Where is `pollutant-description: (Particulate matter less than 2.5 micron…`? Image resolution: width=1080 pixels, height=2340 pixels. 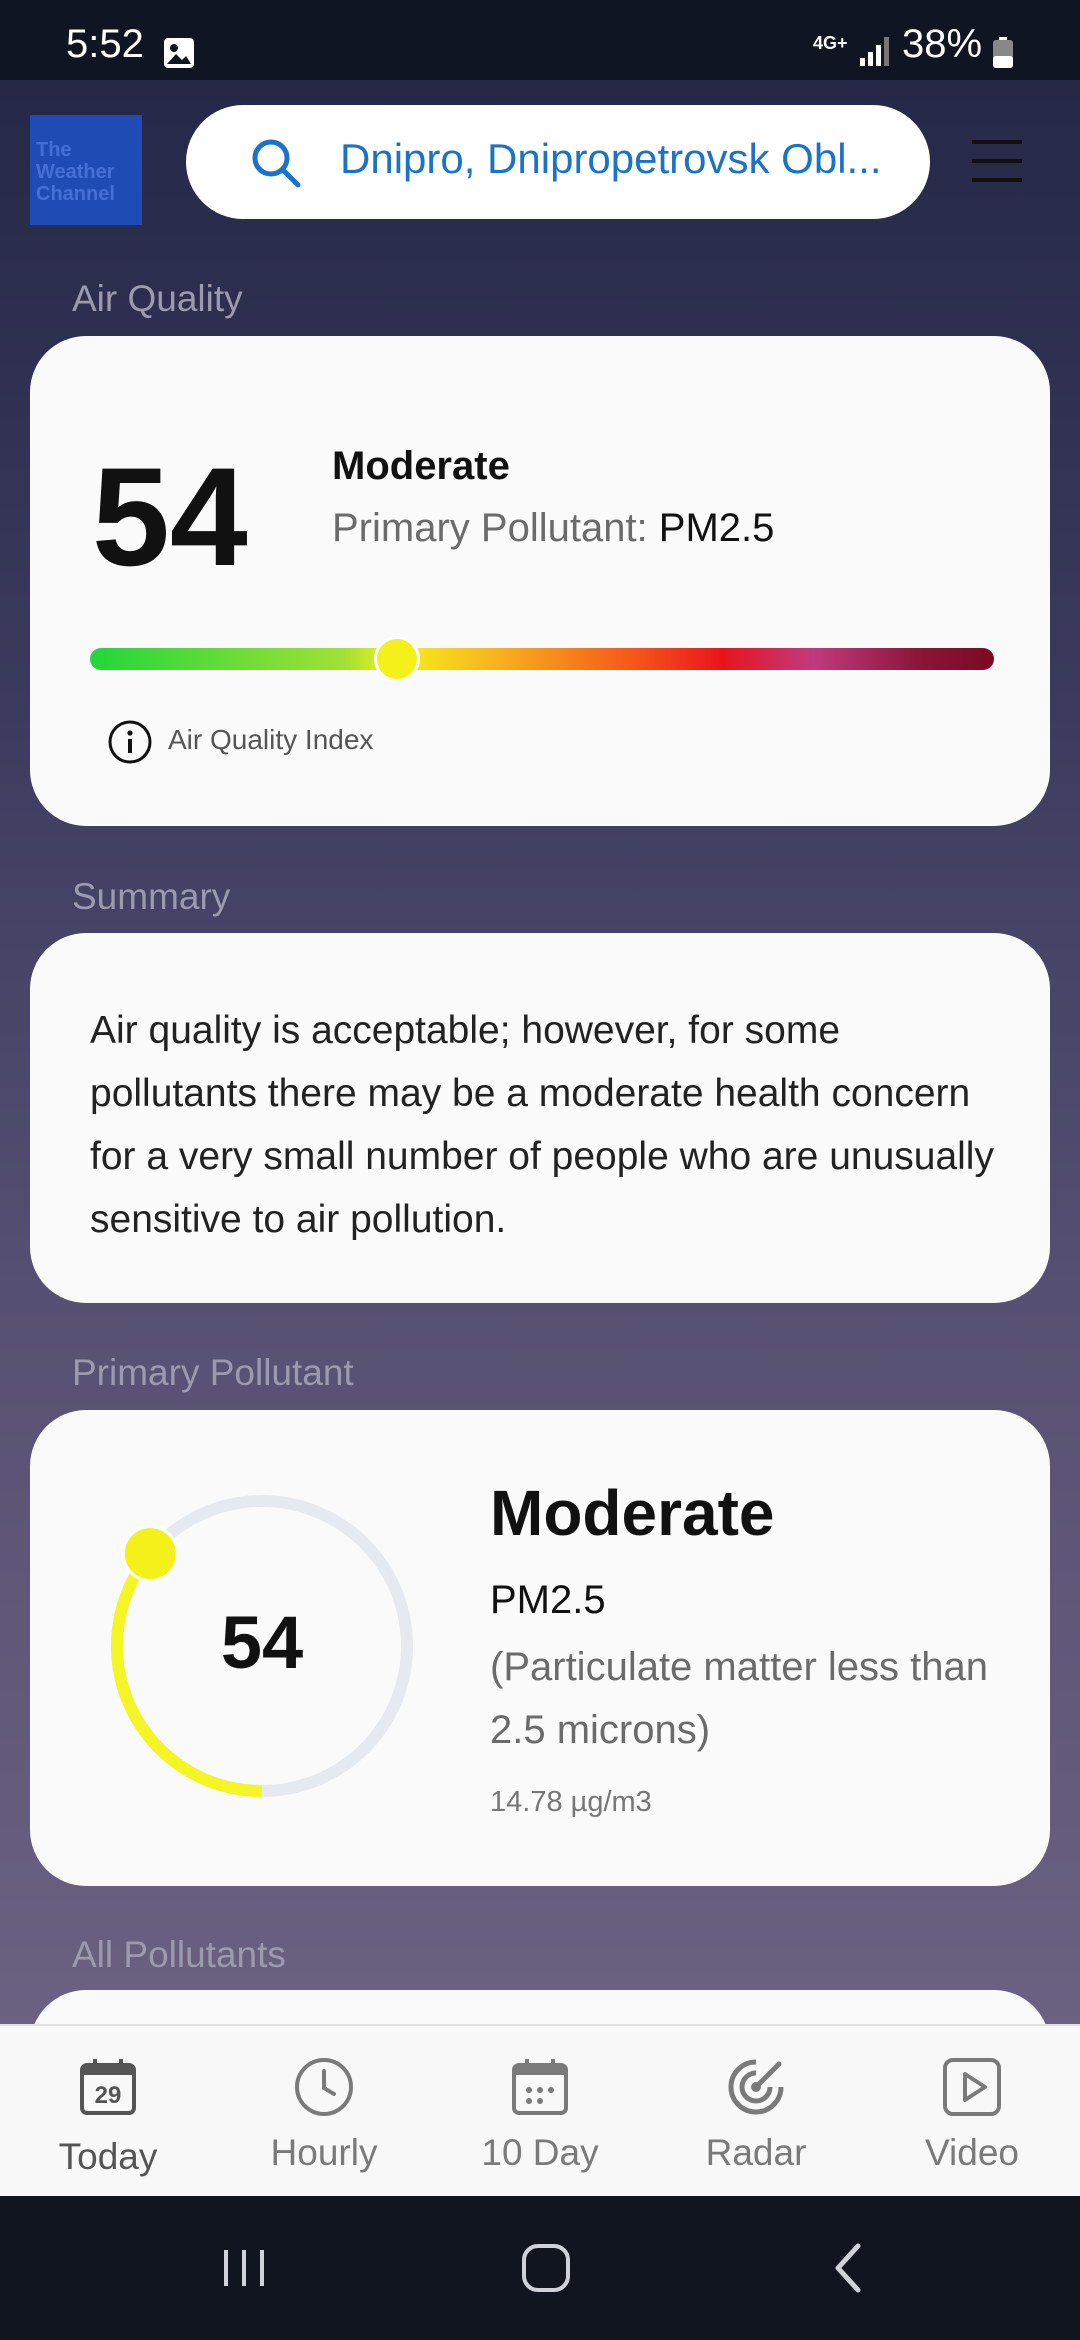
pollutant-description: (Particulate matter less than 2.5 micron… is located at coordinates (739, 1698).